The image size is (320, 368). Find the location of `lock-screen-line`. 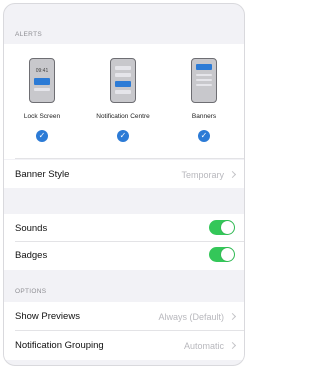

lock-screen-line is located at coordinates (42, 89).